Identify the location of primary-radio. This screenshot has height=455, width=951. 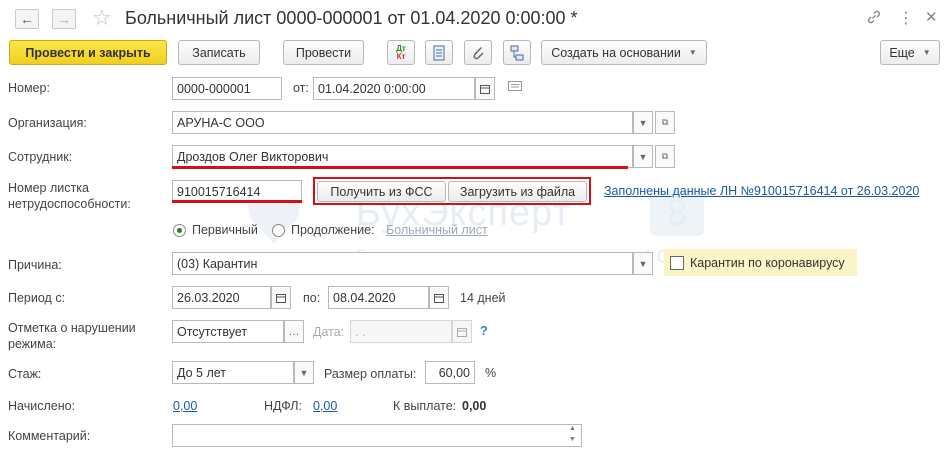
(179, 230).